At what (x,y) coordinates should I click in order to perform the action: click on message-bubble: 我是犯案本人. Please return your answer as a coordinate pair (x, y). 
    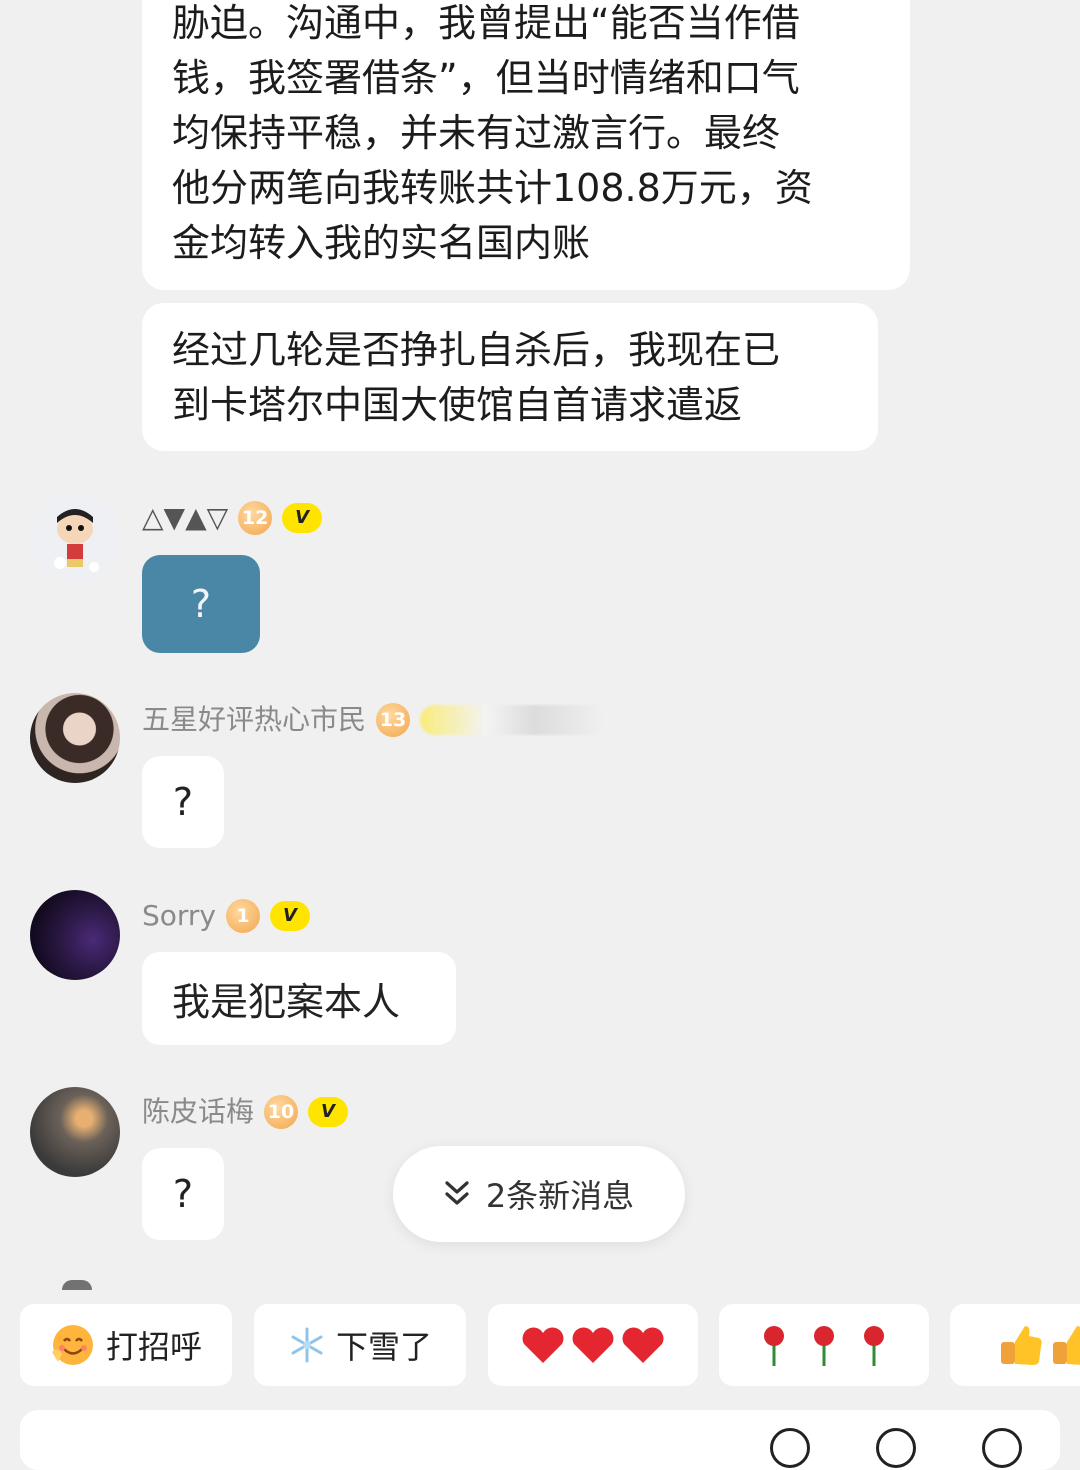
    Looking at the image, I should click on (299, 998).